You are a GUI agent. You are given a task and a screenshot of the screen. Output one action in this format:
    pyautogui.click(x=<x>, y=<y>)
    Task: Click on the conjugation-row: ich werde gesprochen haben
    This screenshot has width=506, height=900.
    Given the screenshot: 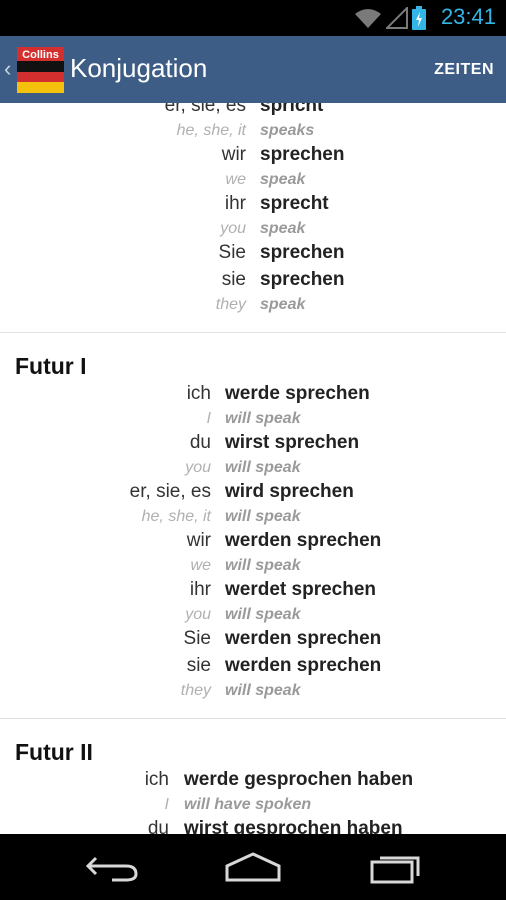 What is the action you would take?
    pyautogui.click(x=253, y=781)
    